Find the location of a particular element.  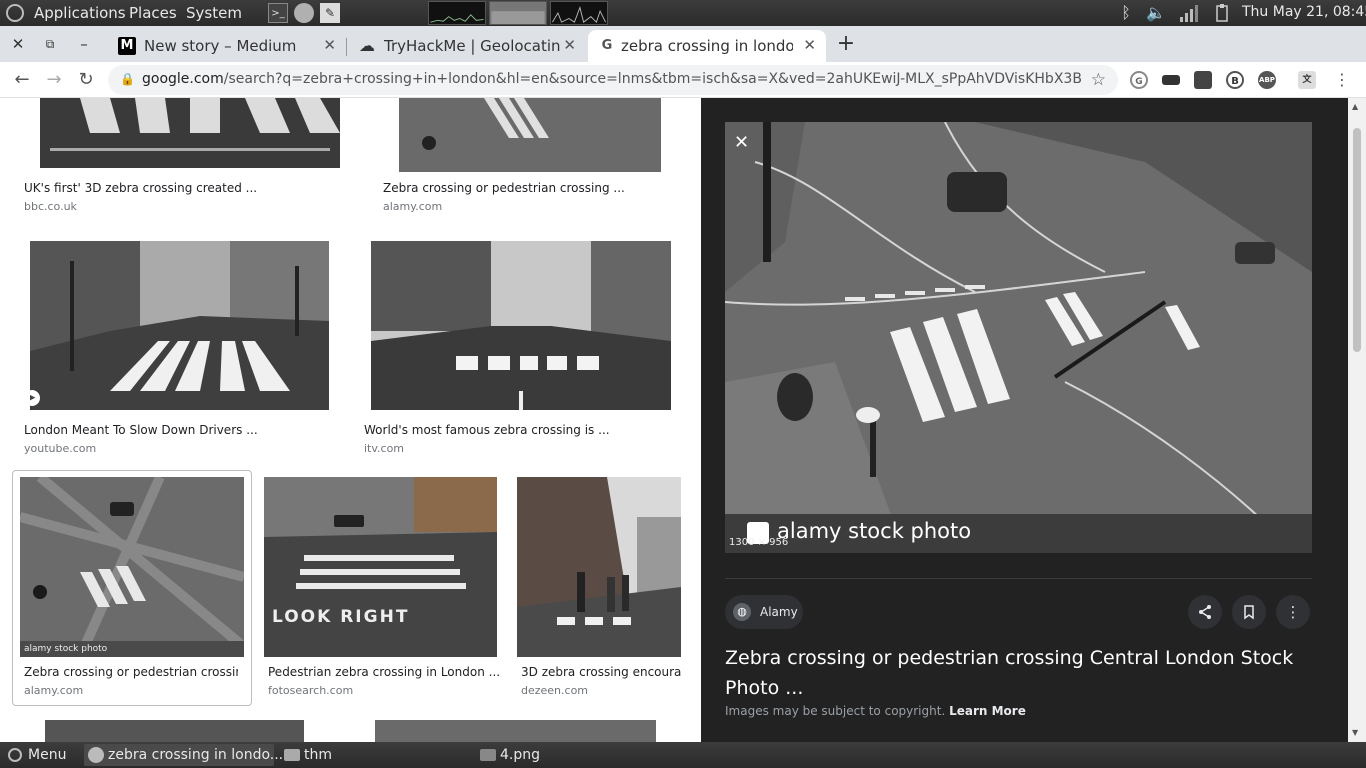

window-close-icon: ✕ is located at coordinates (18, 44).